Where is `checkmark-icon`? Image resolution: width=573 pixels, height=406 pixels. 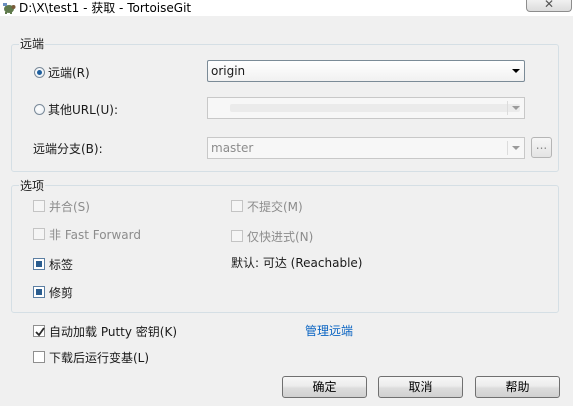
checkmark-icon is located at coordinates (40, 332).